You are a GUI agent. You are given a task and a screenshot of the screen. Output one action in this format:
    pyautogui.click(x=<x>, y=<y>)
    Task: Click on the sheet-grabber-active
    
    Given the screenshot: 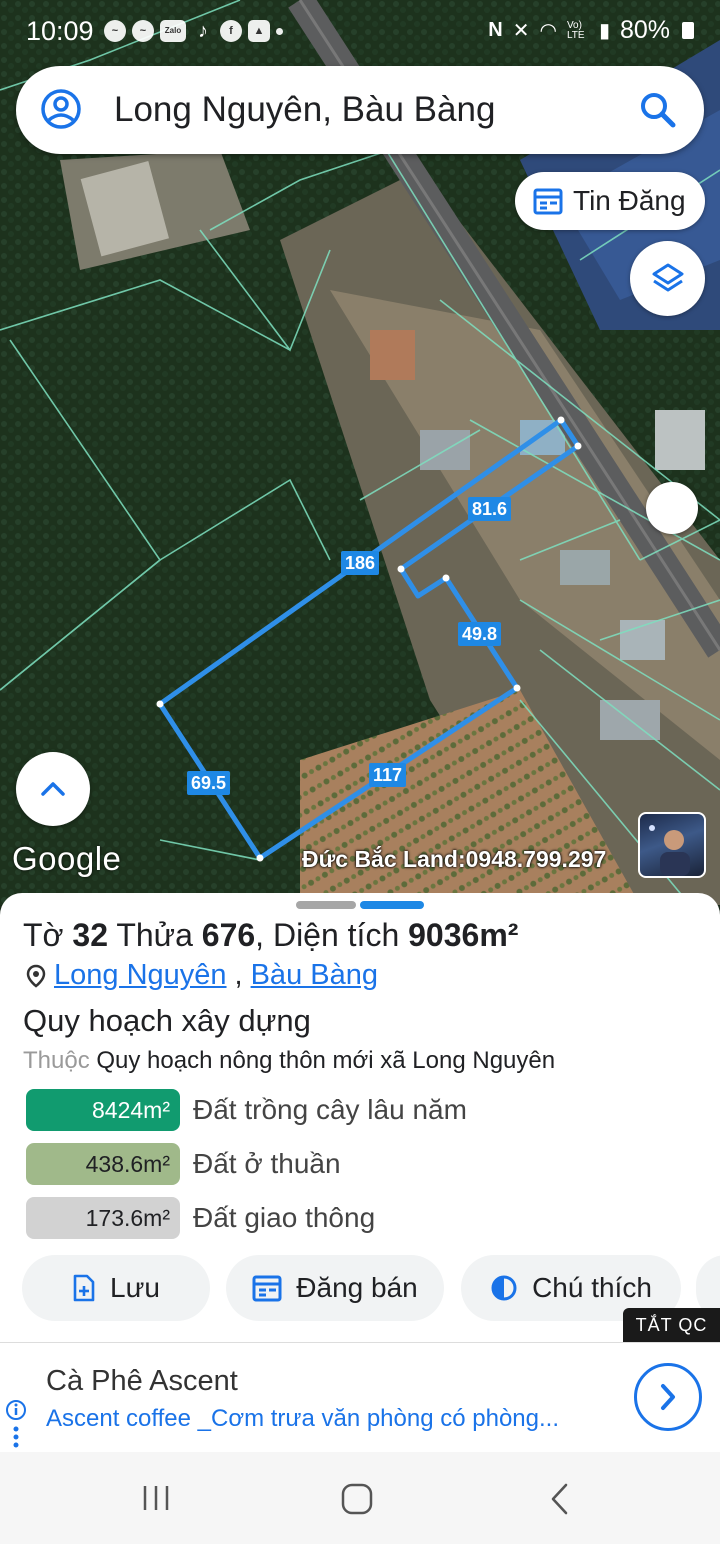 What is the action you would take?
    pyautogui.click(x=392, y=905)
    